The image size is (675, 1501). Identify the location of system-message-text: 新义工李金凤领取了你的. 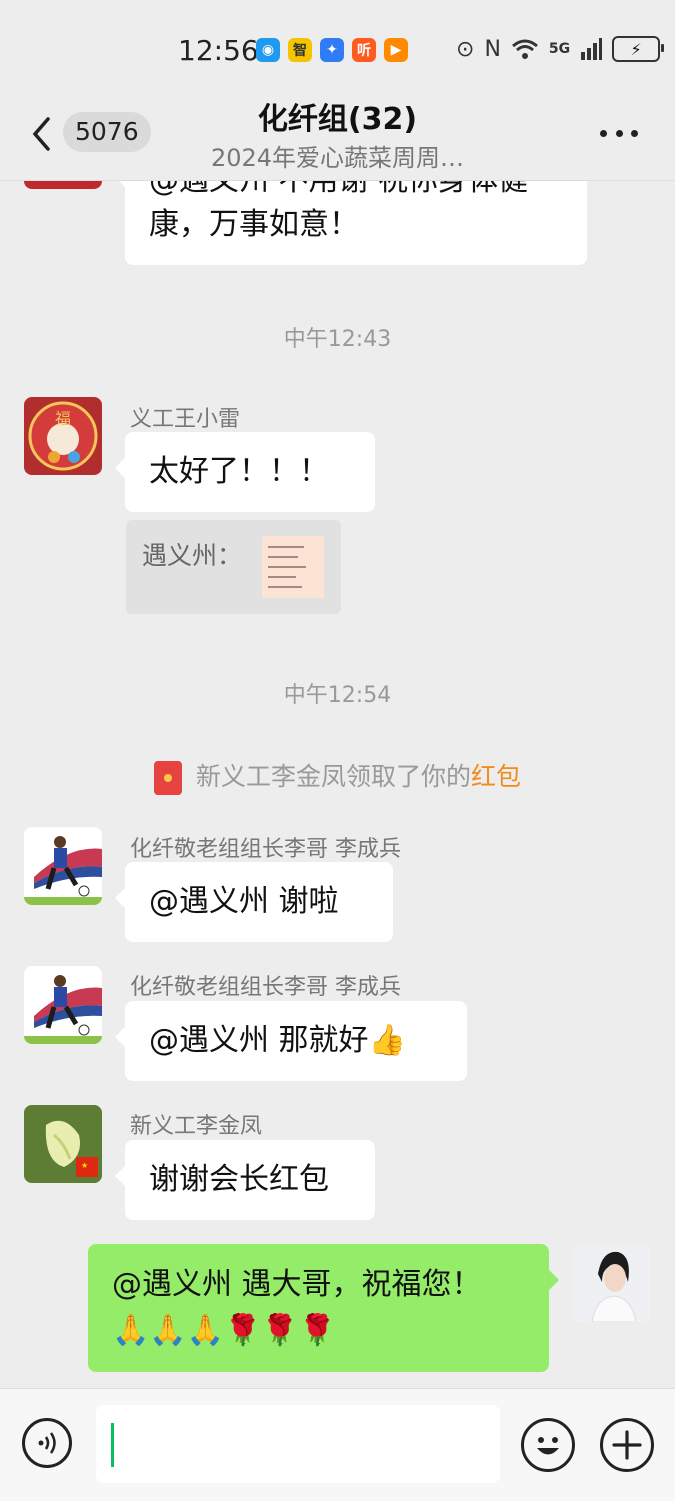
(333, 776).